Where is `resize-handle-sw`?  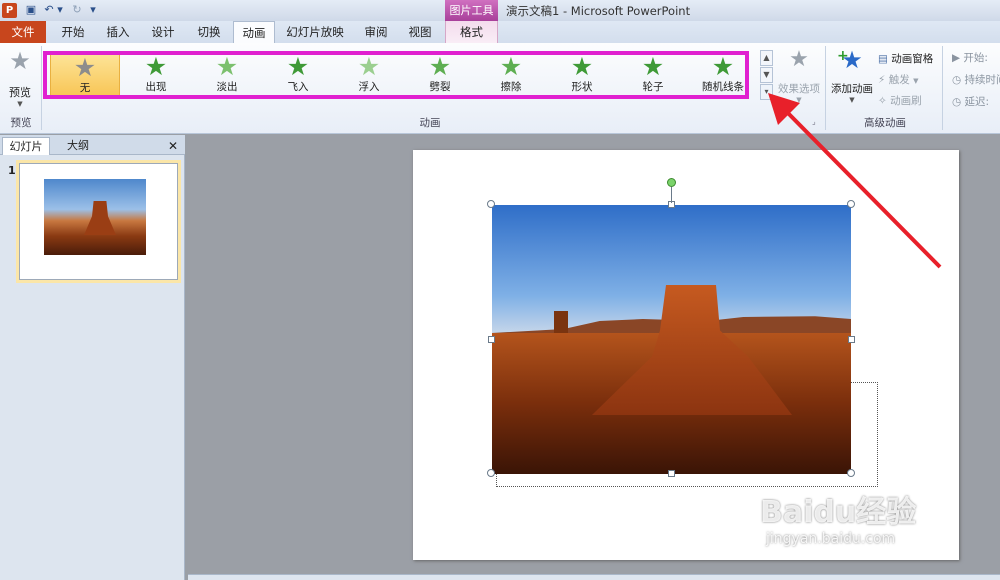
resize-handle-sw is located at coordinates (491, 473).